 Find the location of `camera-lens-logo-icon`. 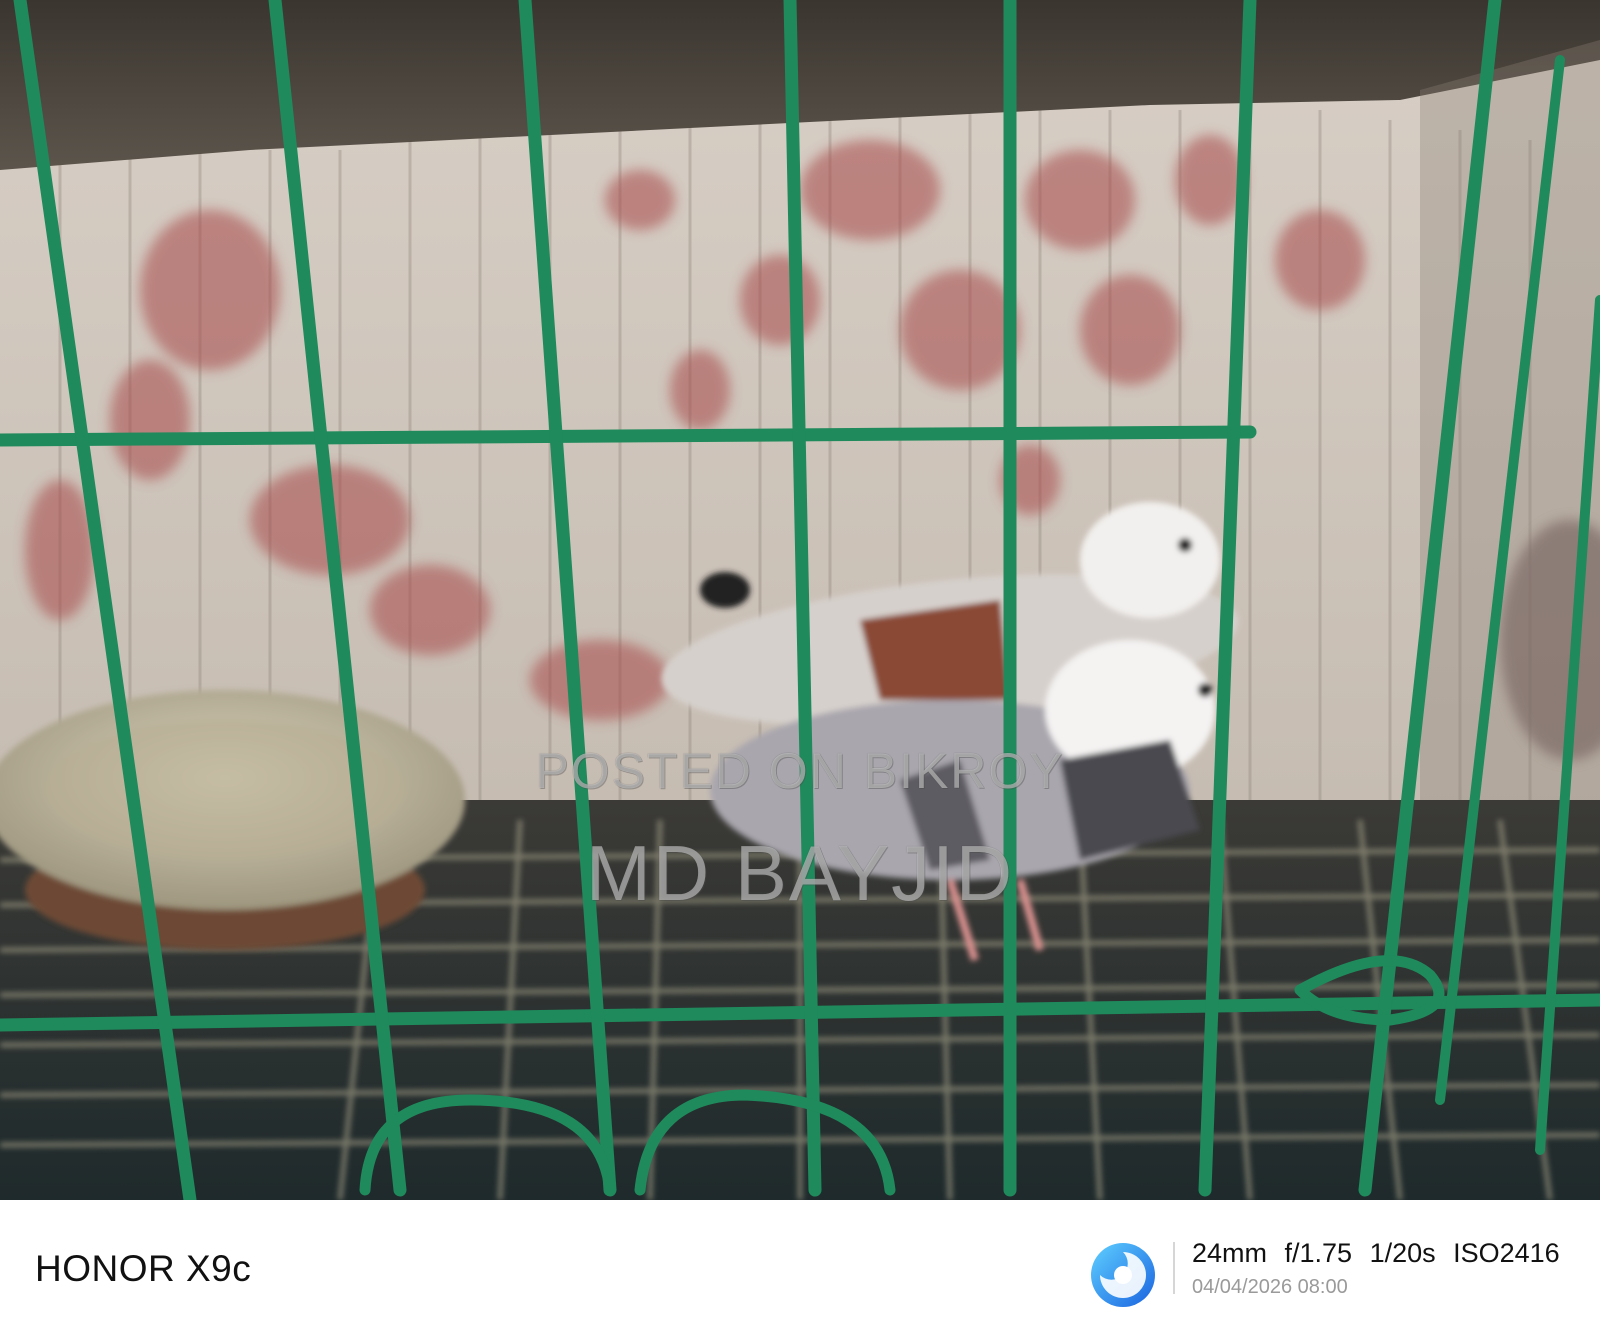

camera-lens-logo-icon is located at coordinates (1123, 1275).